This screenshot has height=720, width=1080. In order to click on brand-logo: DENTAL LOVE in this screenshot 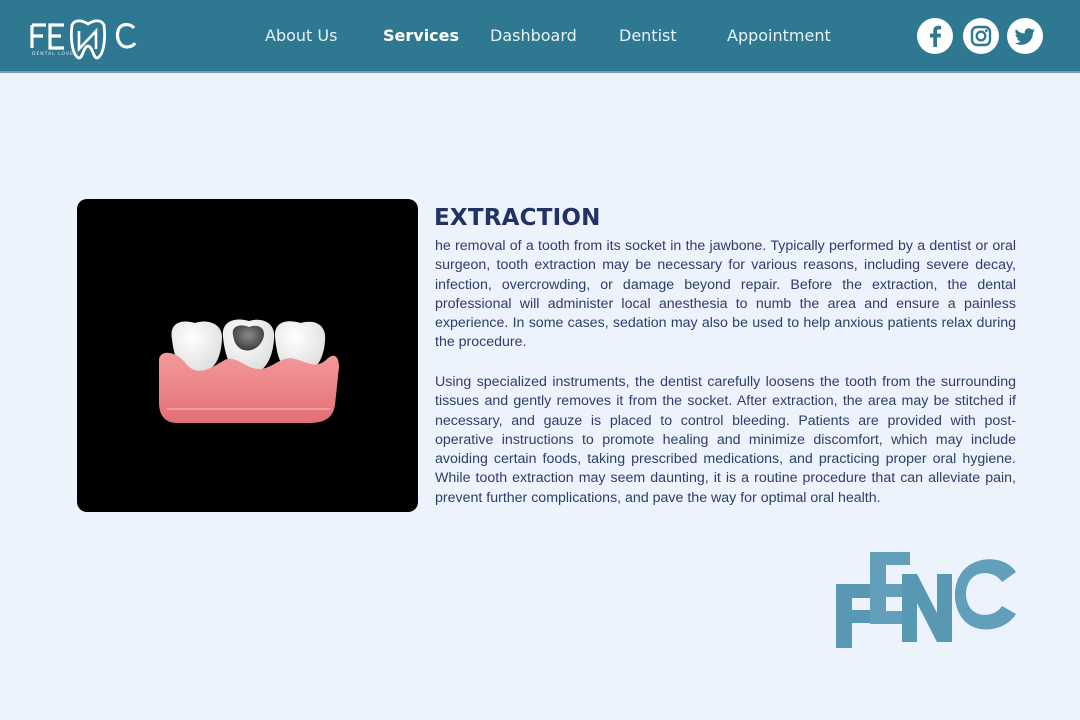, I will do `click(90, 37)`.